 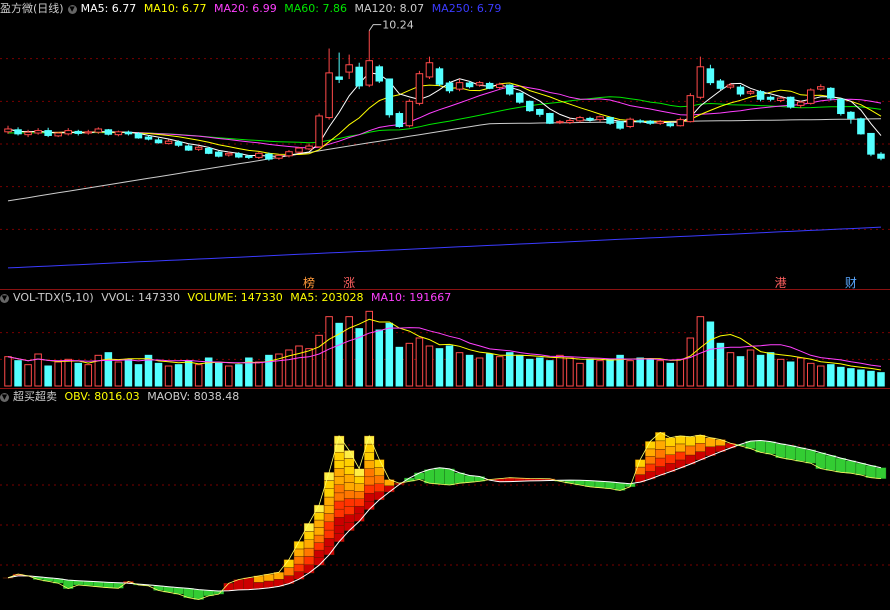 I want to click on ma5-readout: MA5: 6.77, so click(x=108, y=8).